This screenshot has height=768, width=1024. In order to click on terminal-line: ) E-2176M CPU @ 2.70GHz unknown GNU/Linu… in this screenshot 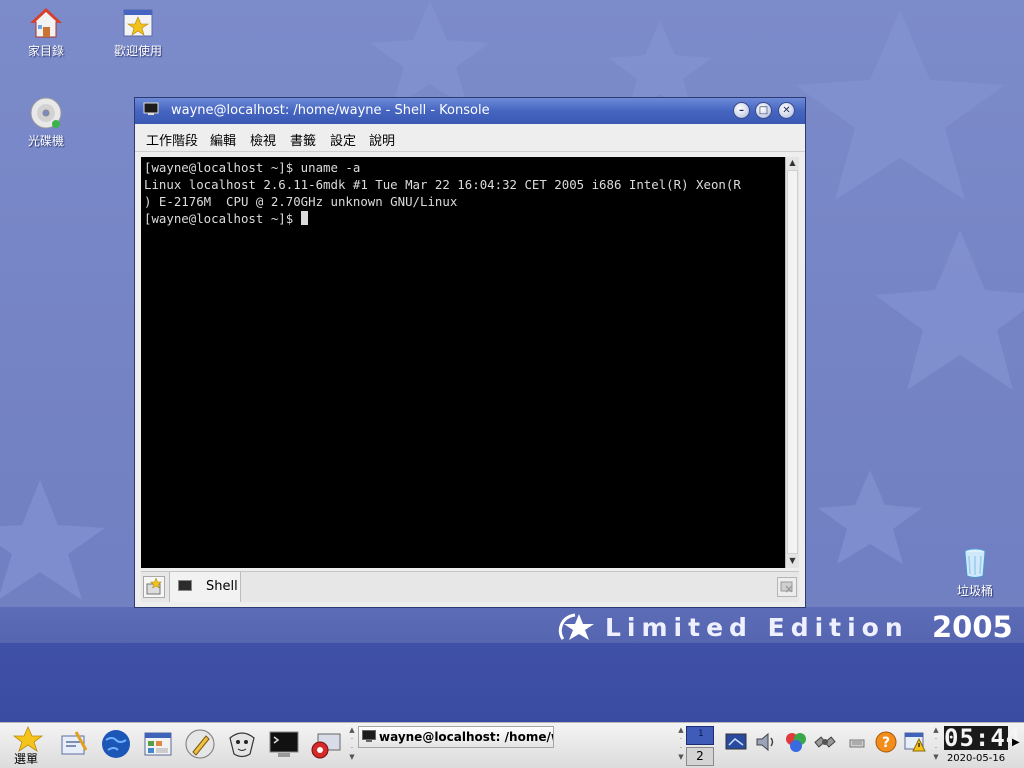, I will do `click(301, 201)`.